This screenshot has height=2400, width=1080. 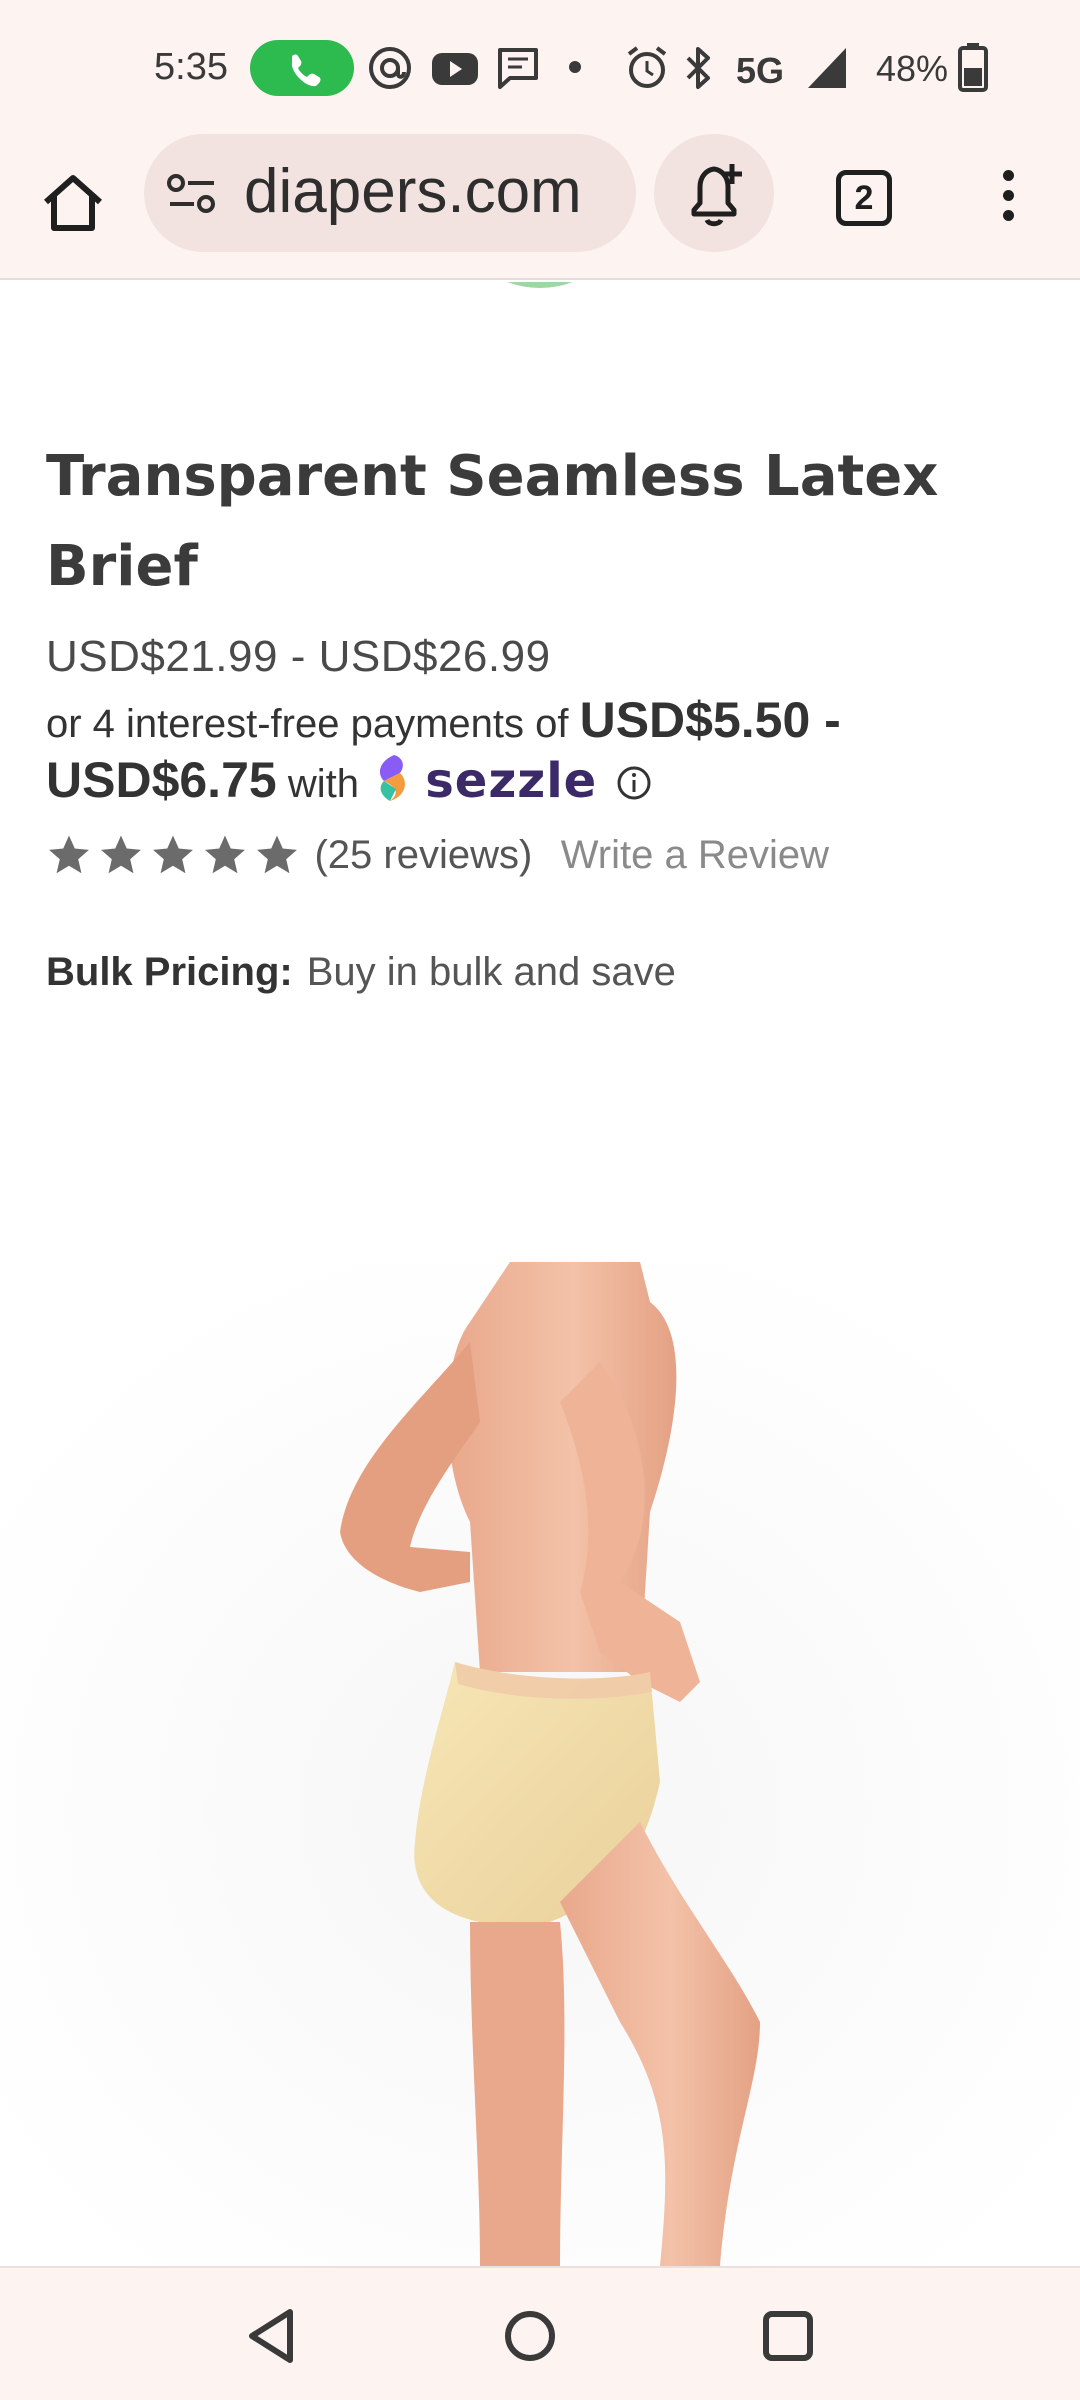 What do you see at coordinates (827, 68) in the screenshot?
I see `signal-icon` at bounding box center [827, 68].